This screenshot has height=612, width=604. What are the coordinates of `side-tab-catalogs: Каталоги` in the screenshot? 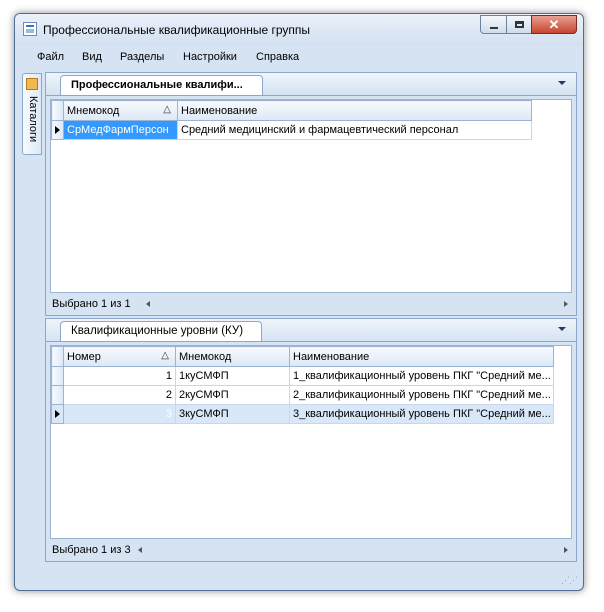 It's located at (32, 114).